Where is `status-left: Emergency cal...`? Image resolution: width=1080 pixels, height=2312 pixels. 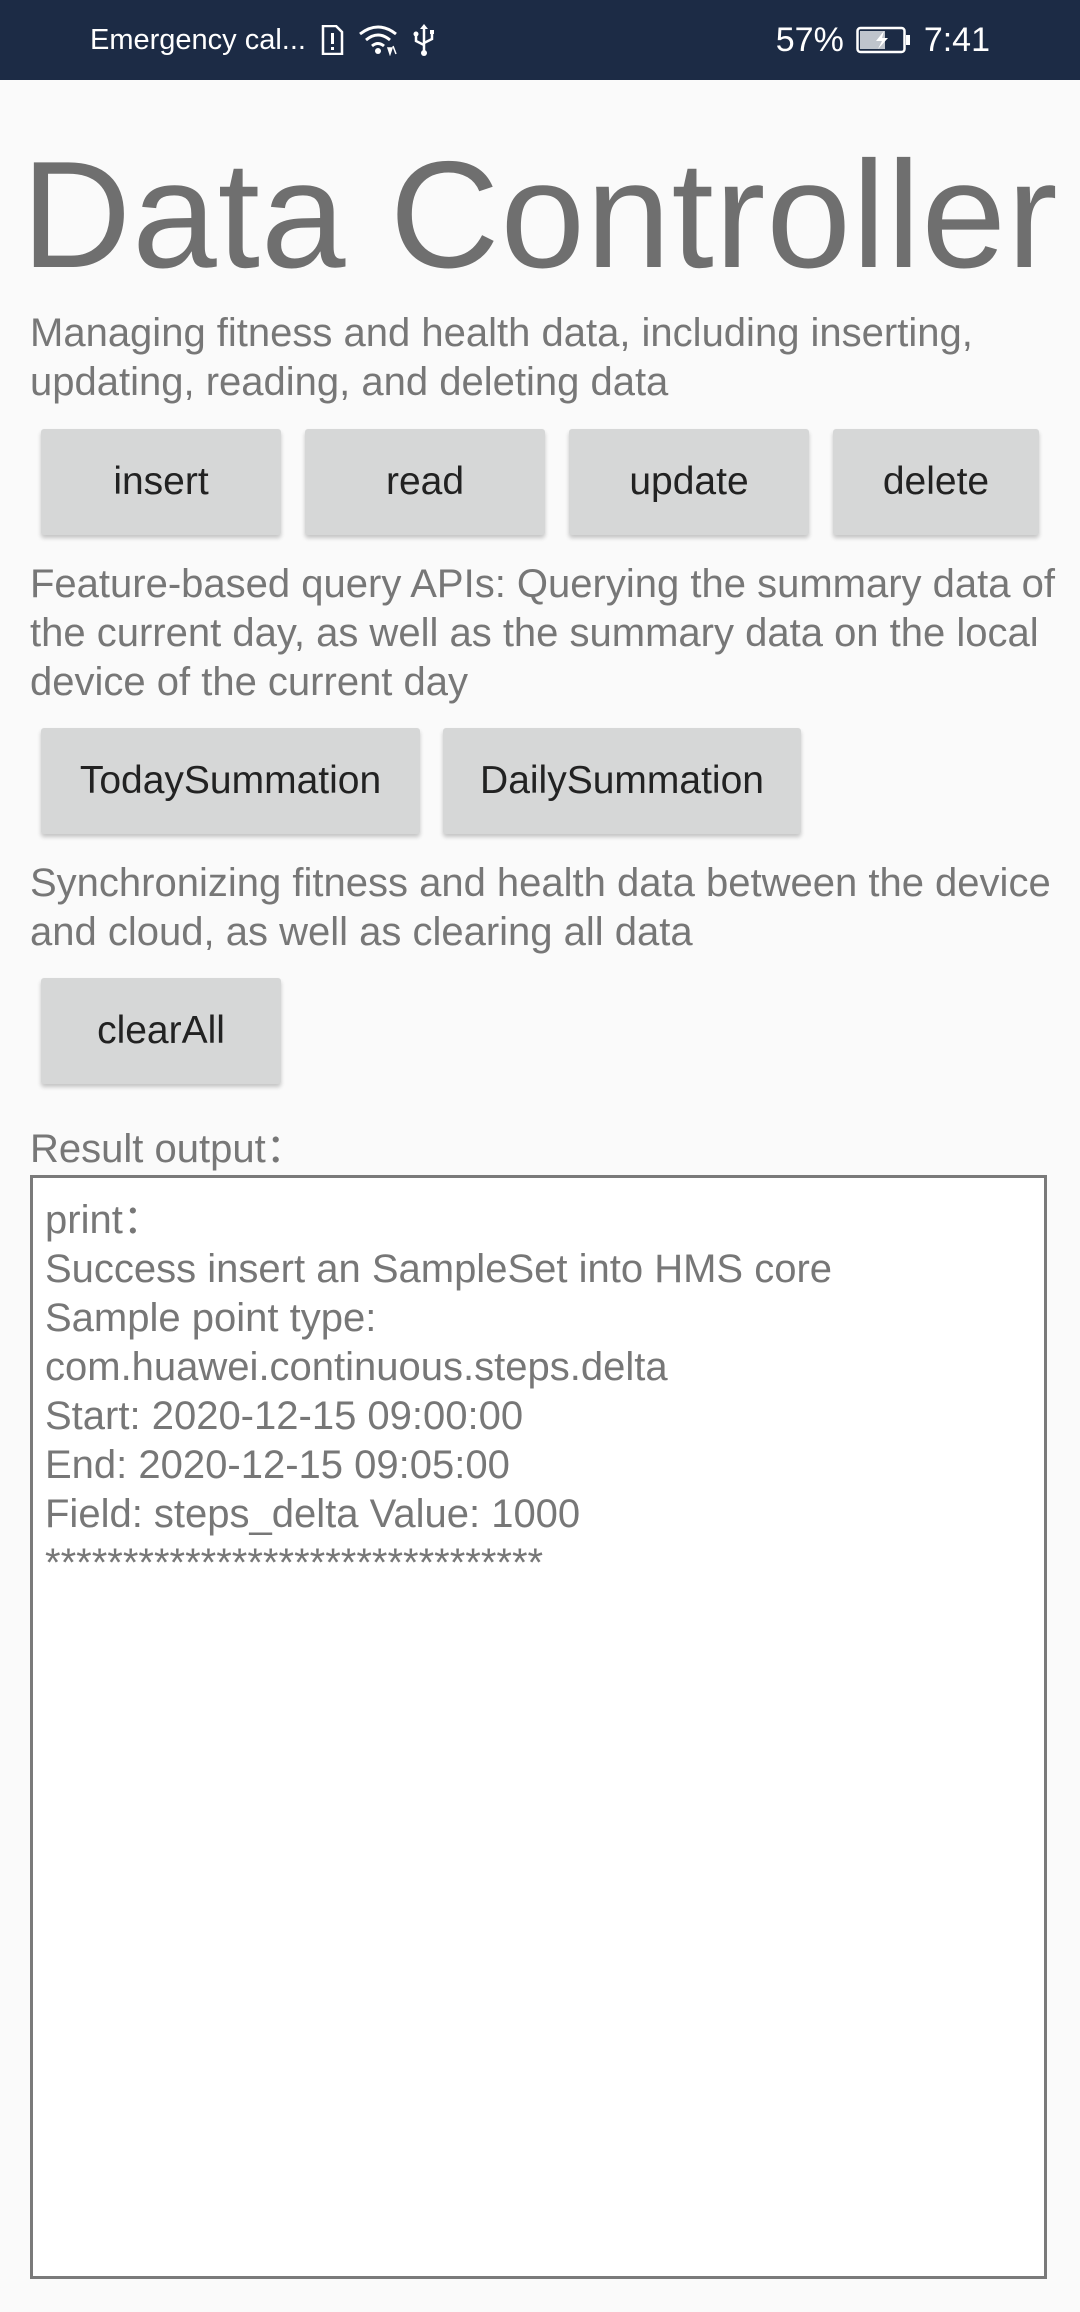
status-left: Emergency cal... is located at coordinates (263, 40).